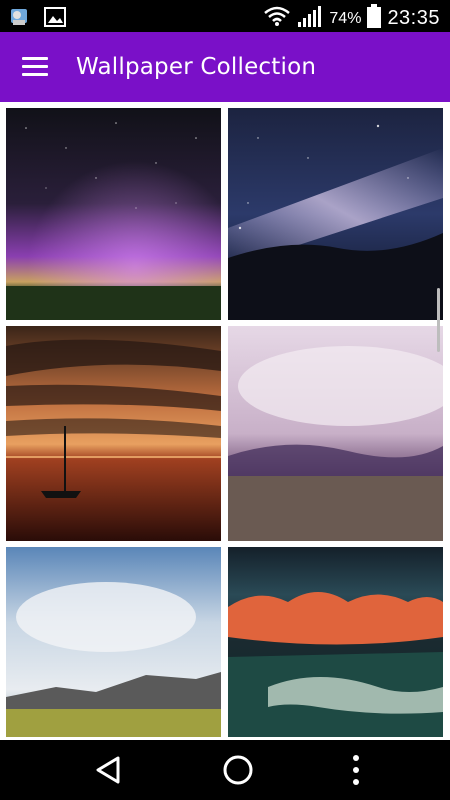 The width and height of the screenshot is (450, 800). I want to click on status-bar: 74% 23:35, so click(225, 16).